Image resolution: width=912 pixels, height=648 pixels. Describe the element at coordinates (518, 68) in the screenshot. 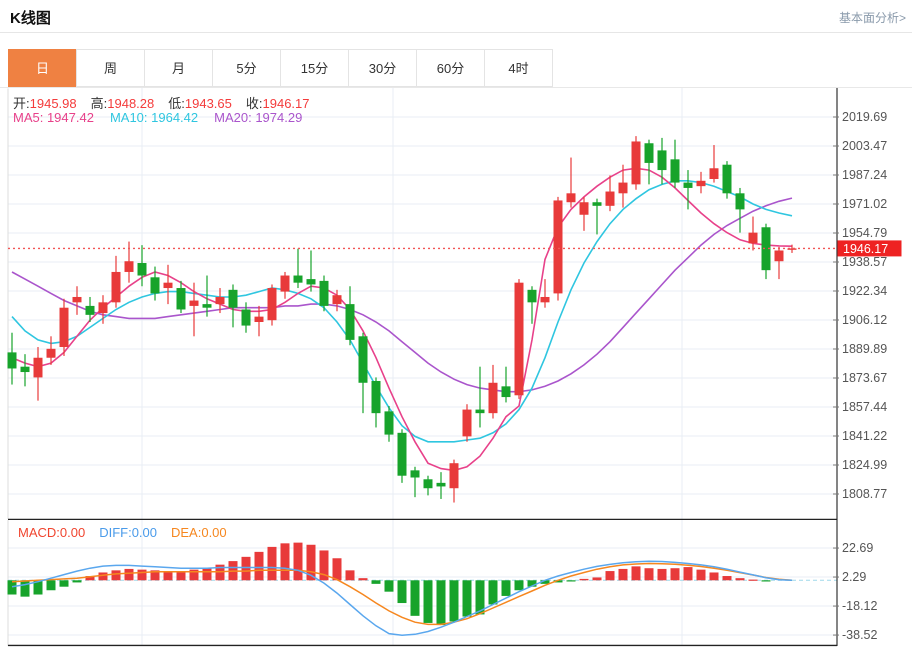

I see `interval-tab-8: 4时` at that location.